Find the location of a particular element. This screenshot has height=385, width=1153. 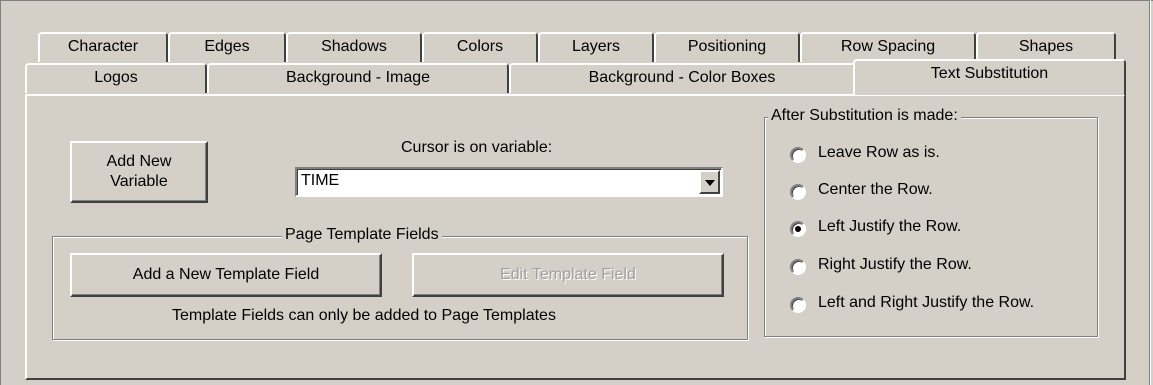

edit-template-field-button: Edit Template Field is located at coordinates (568, 275).